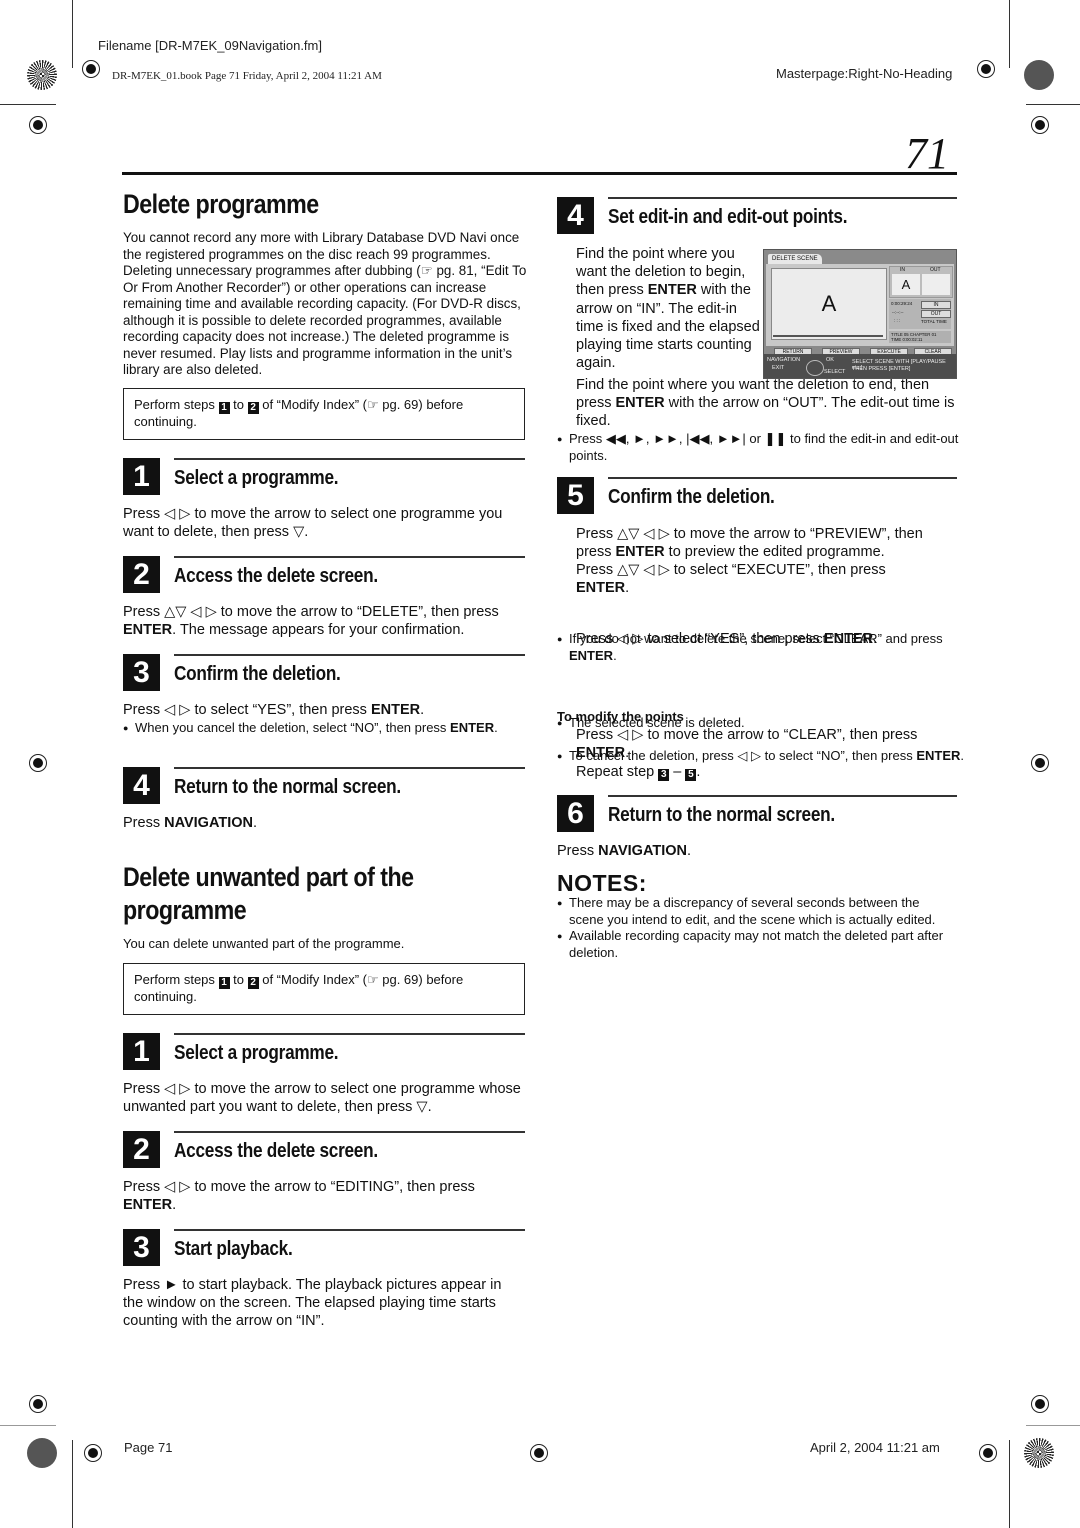 The width and height of the screenshot is (1080, 1528). I want to click on step-text: Press NAVIGATION., so click(757, 851).